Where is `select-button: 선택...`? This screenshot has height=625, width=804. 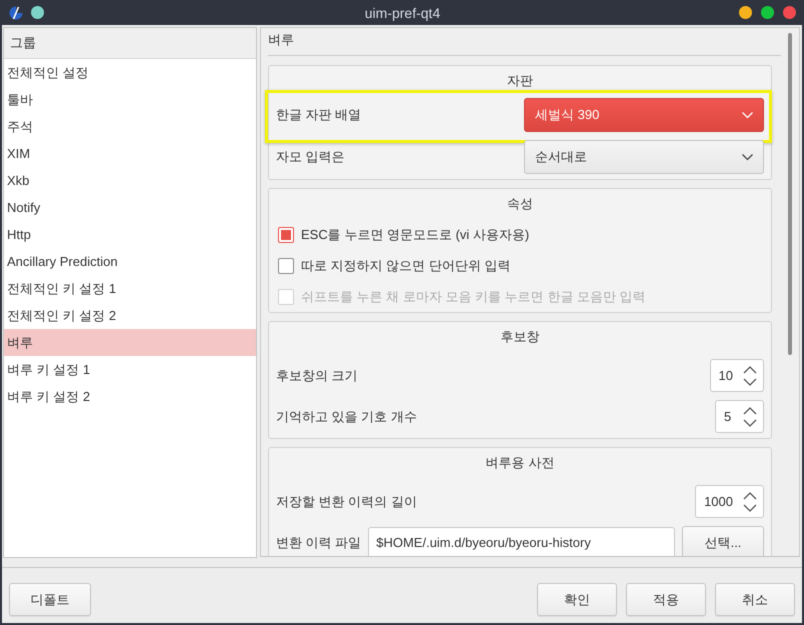 select-button: 선택... is located at coordinates (723, 541).